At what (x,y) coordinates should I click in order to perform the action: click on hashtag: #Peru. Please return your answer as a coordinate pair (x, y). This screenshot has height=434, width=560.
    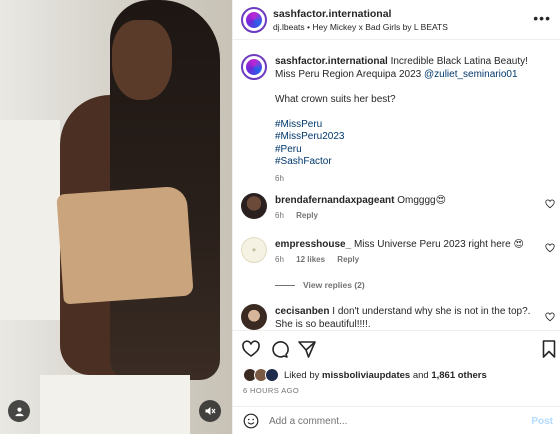
    Looking at the image, I should click on (288, 149).